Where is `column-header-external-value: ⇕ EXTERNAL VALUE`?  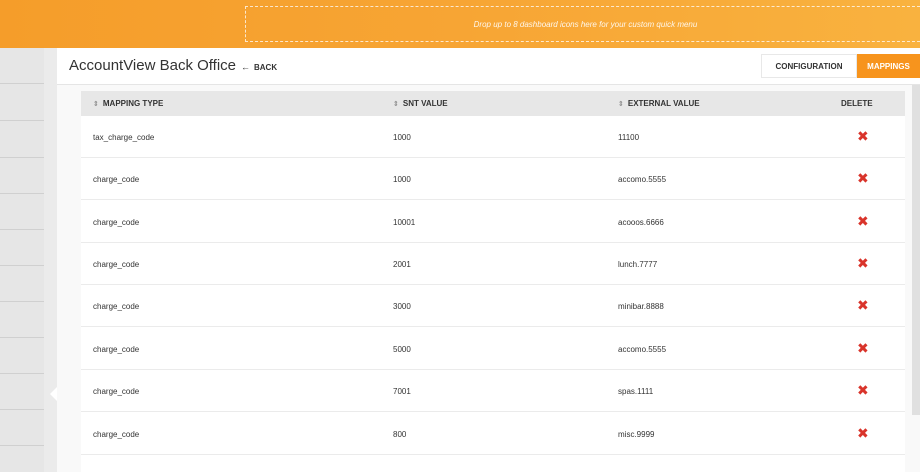
column-header-external-value: ⇕ EXTERNAL VALUE is located at coordinates (659, 103).